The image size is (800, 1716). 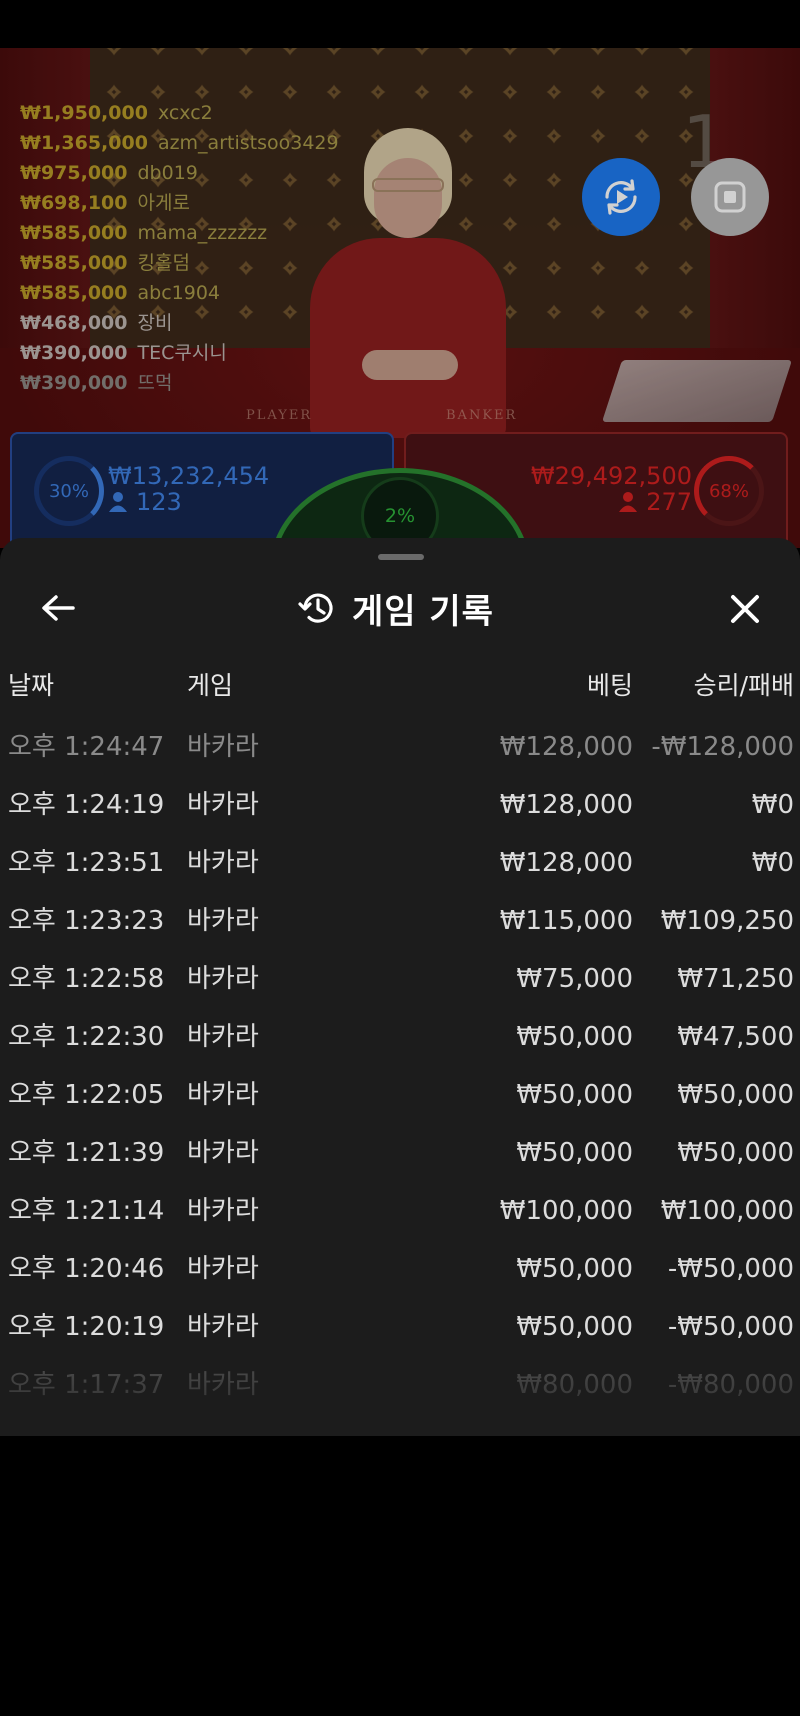 I want to click on sheet-title-group: 게임 기록, so click(x=396, y=608).